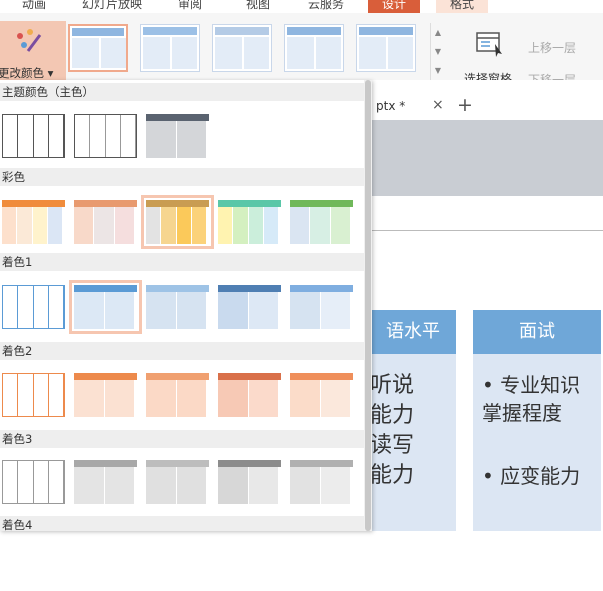 The image size is (603, 591). What do you see at coordinates (489, 44) in the screenshot?
I see `select-pane-icon` at bounding box center [489, 44].